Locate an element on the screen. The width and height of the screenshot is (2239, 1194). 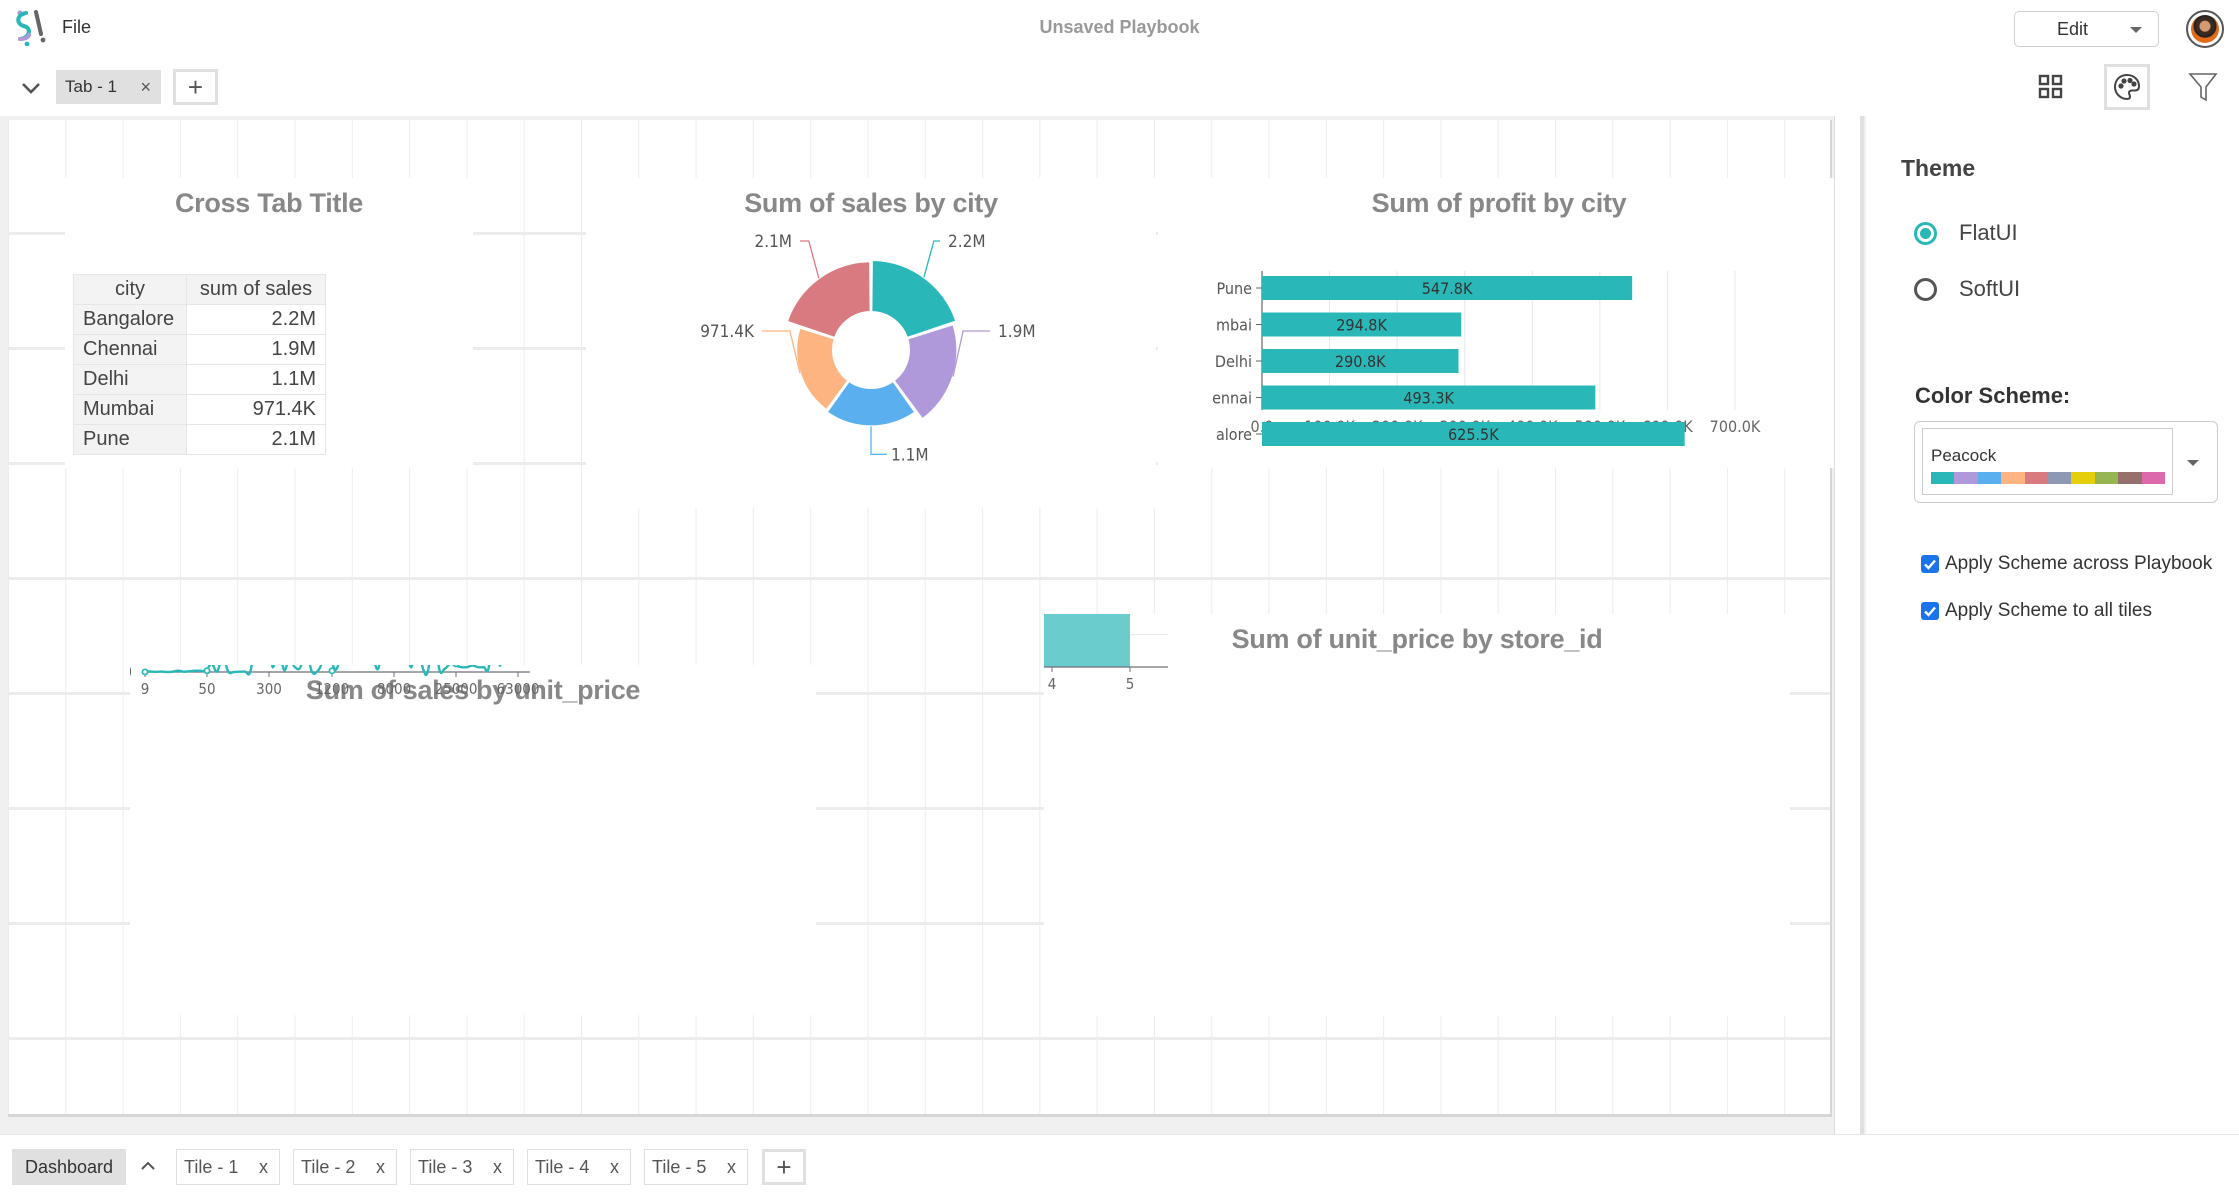
donut-chart: 2.2M 1.9M 1.1M 971.4K 2.1M is located at coordinates (868, 348).